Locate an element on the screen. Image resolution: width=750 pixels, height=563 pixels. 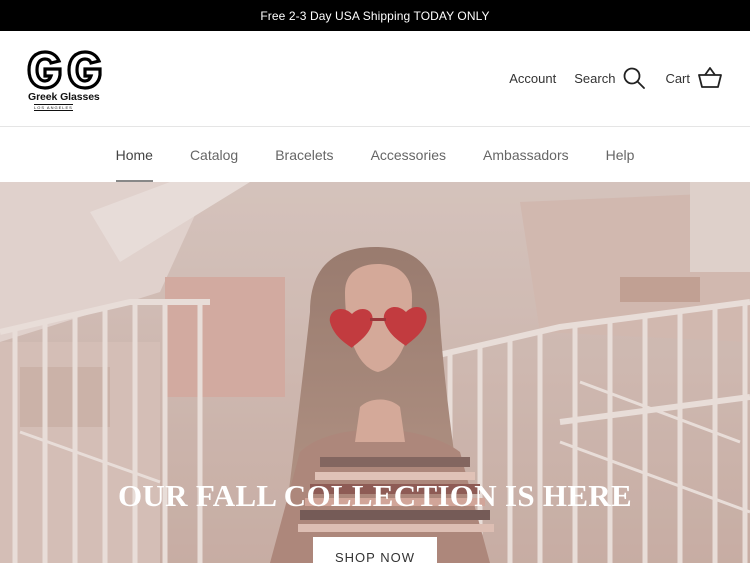
nav-item-label: Ambassadors is located at coordinates (526, 155).